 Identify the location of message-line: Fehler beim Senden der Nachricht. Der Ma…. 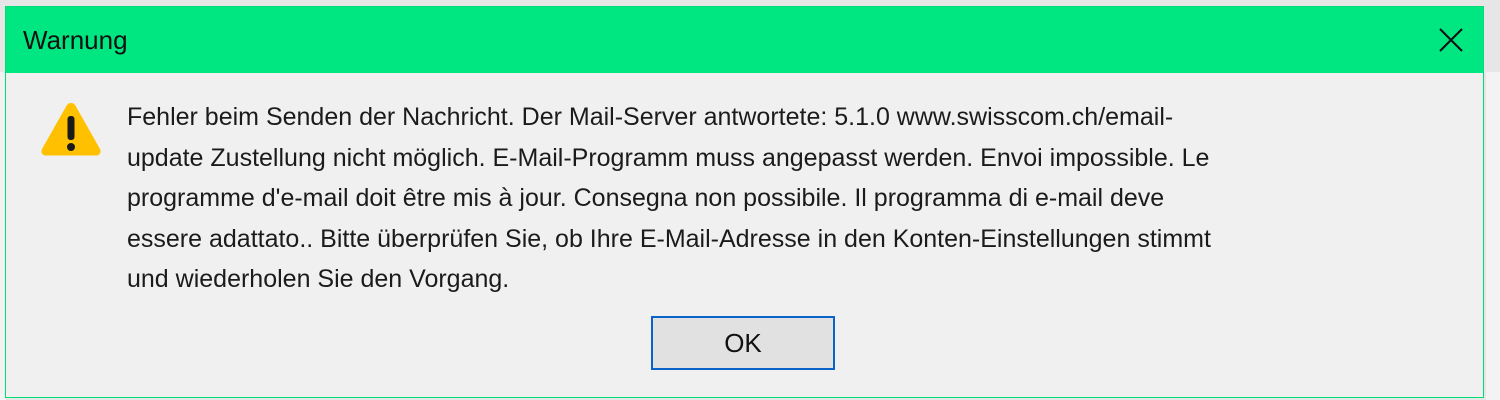
(650, 117).